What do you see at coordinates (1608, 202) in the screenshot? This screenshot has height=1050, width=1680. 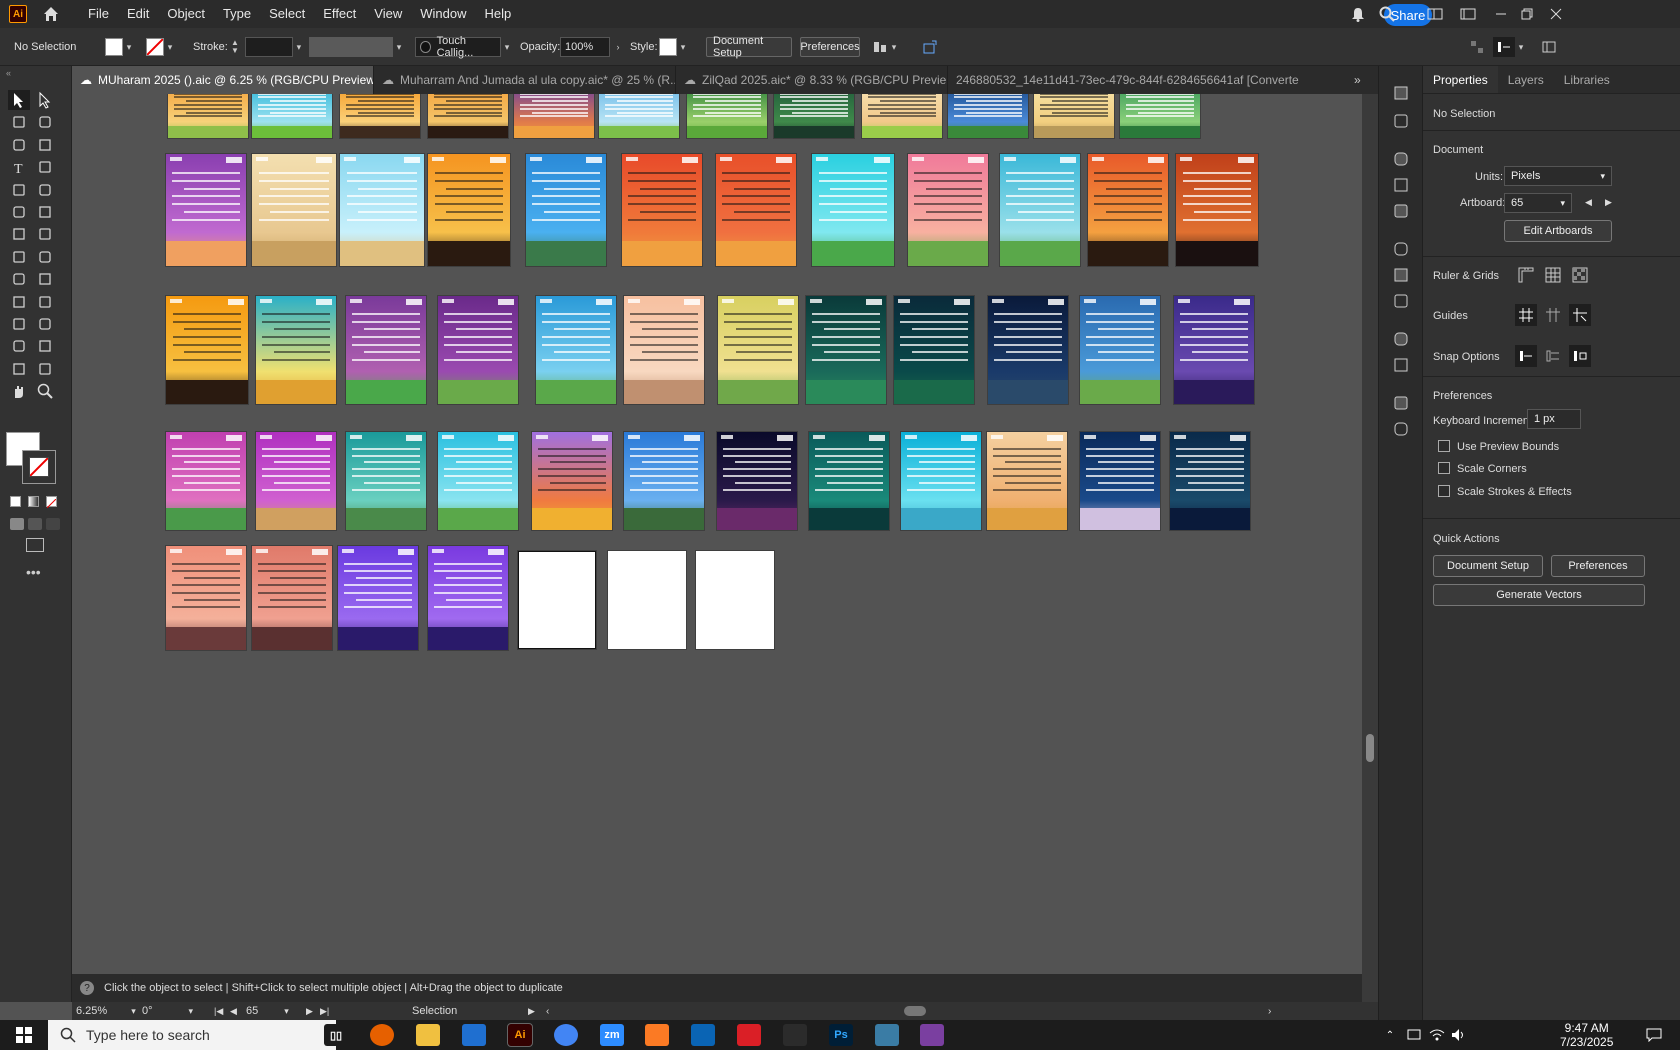 I see `next-artboard-icon: ▶` at bounding box center [1608, 202].